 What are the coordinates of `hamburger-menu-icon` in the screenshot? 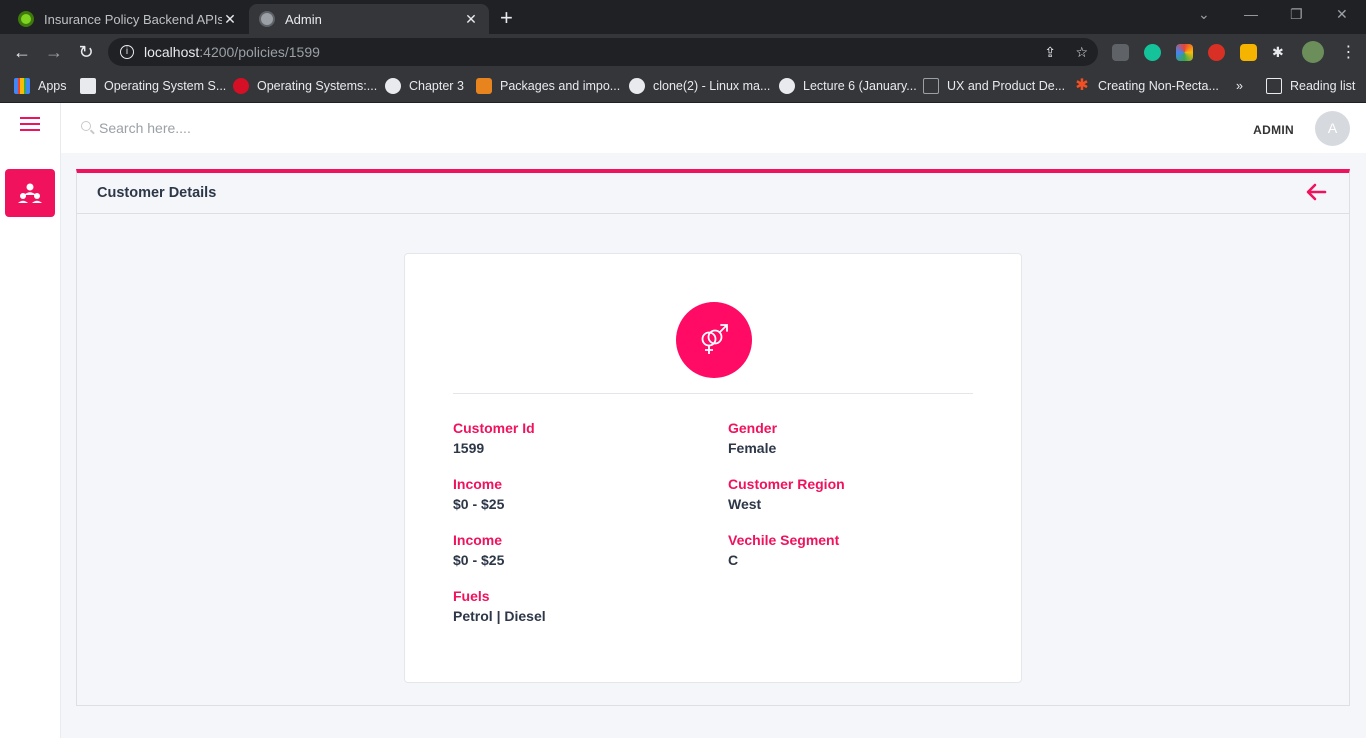 It's located at (30, 124).